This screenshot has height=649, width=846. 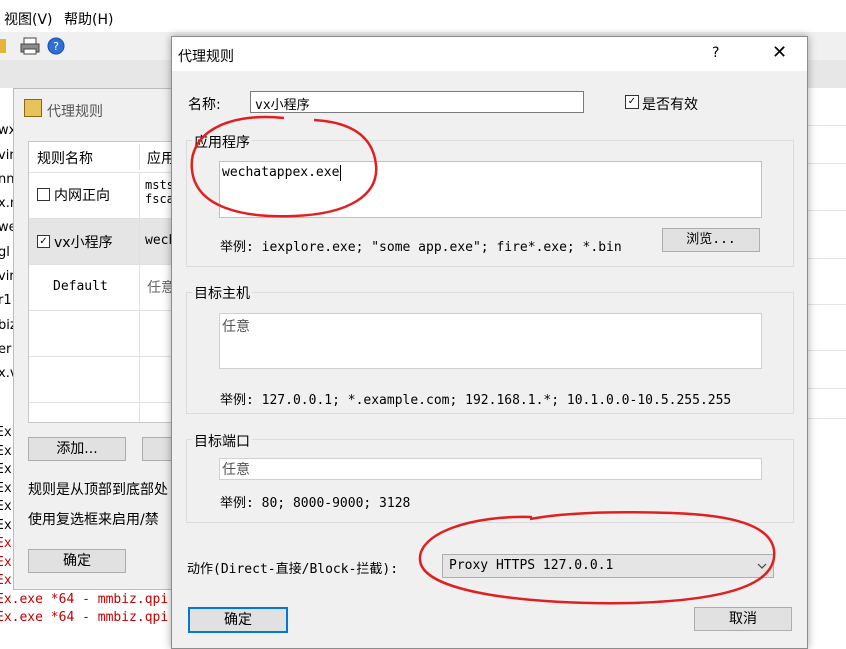 I want to click on folder-icon, so click(x=3, y=46).